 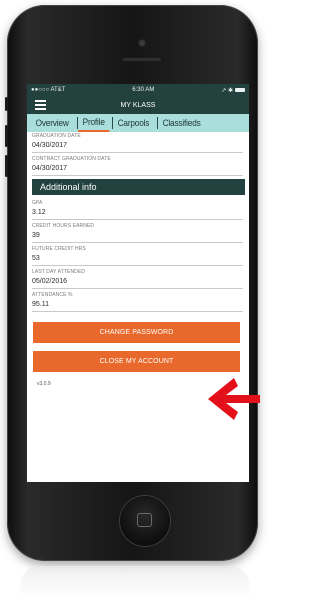 I want to click on field-label: ATTENDANCE %, so click(x=52, y=295).